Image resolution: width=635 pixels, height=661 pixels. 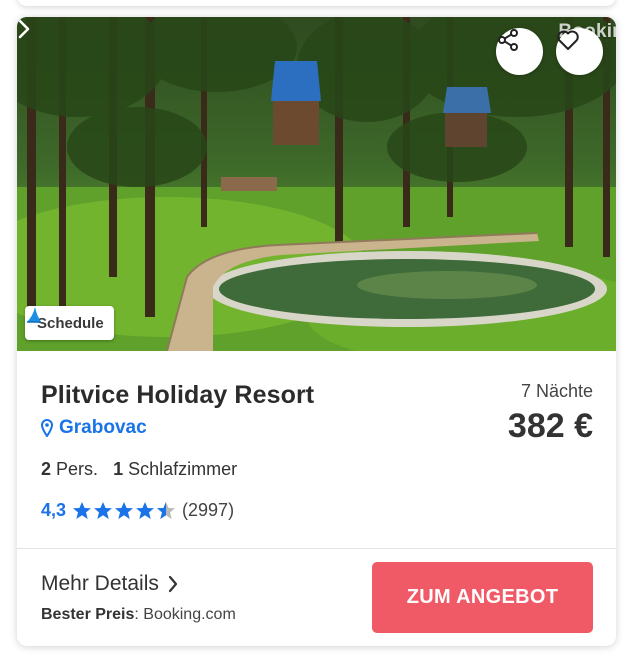 I want to click on previous-card-edge, so click(x=316, y=3).